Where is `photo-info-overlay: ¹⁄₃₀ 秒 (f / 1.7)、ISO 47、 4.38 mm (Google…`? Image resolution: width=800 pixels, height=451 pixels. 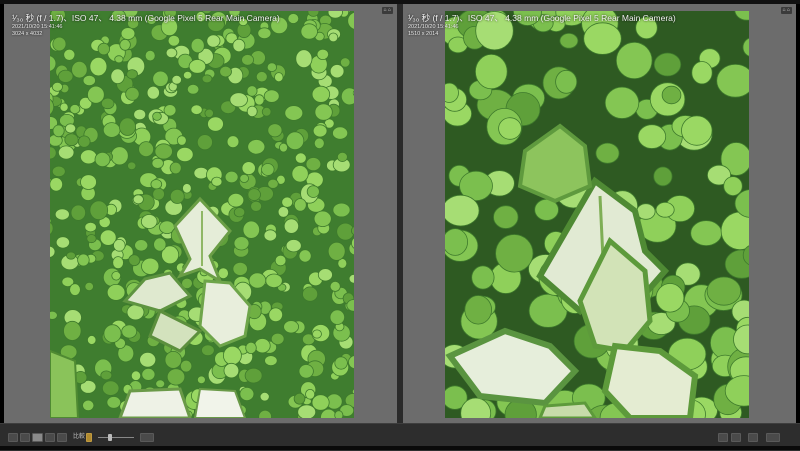 photo-info-overlay: ¹⁄₃₀ 秒 (f / 1.7)、ISO 47、 4.38 mm (Google… is located at coordinates (146, 25).